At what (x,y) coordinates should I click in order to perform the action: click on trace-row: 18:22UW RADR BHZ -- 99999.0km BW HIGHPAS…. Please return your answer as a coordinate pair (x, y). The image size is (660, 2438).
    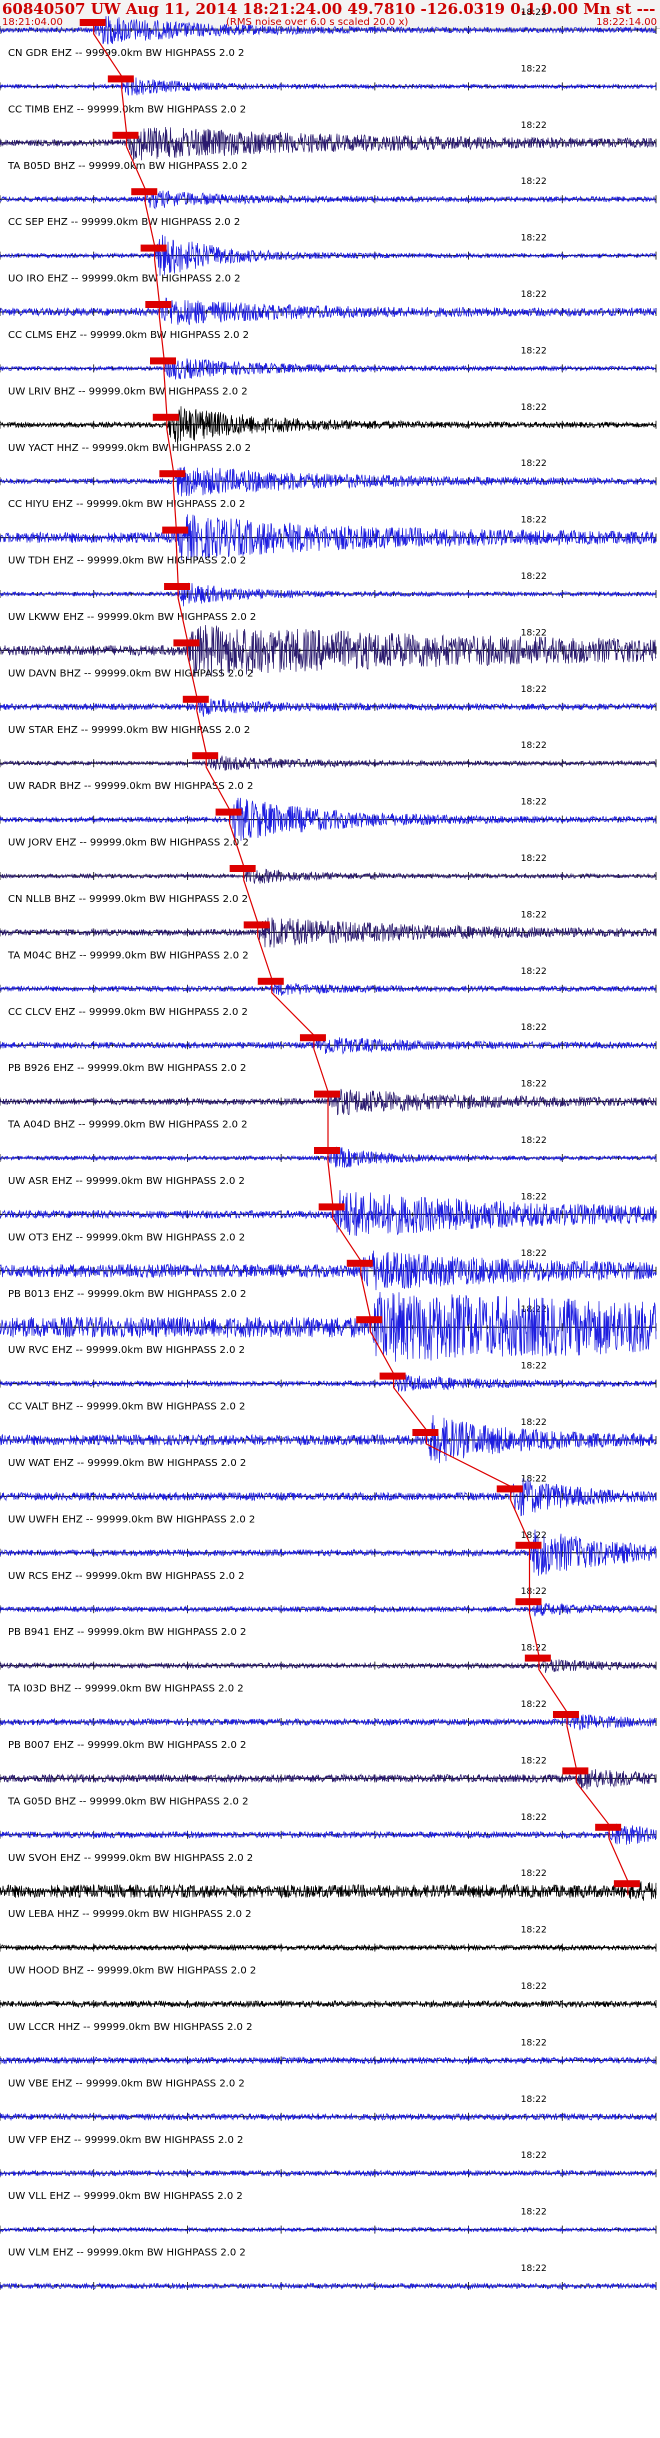
    Looking at the image, I should click on (328, 766).